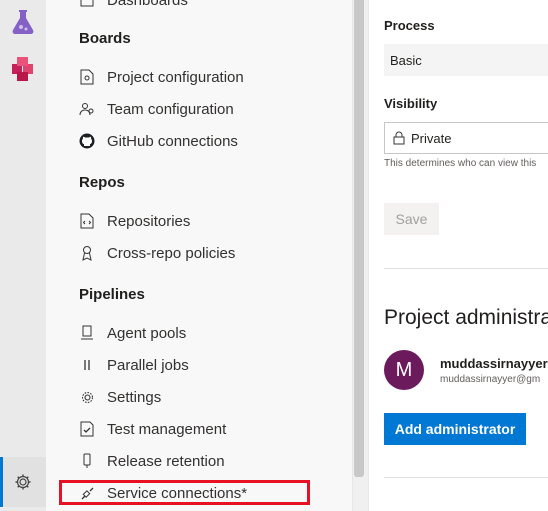 This screenshot has width=548, height=511. What do you see at coordinates (102, 182) in the screenshot?
I see `section-repos: Repos` at bounding box center [102, 182].